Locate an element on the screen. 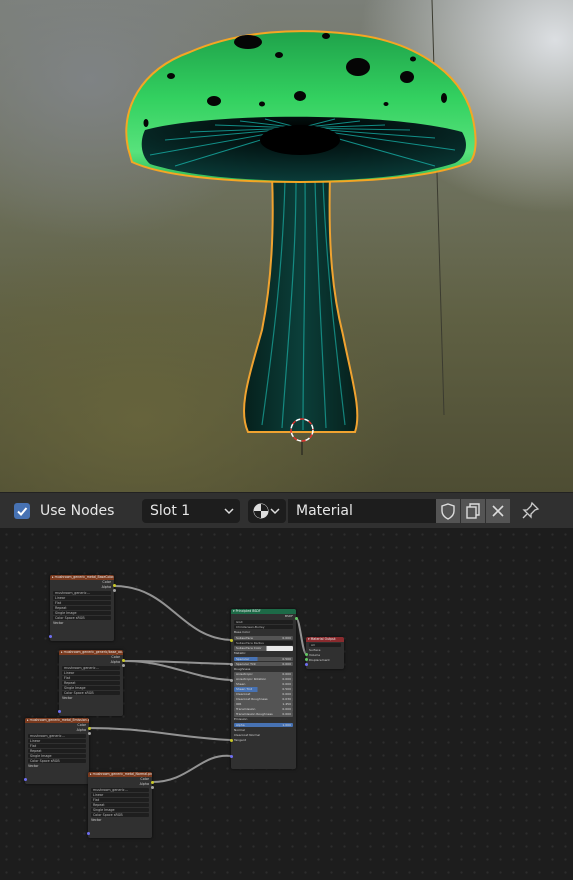  clearcoat-roughness-field: Clearcoat Roughness 0.030 is located at coordinates (263, 699).